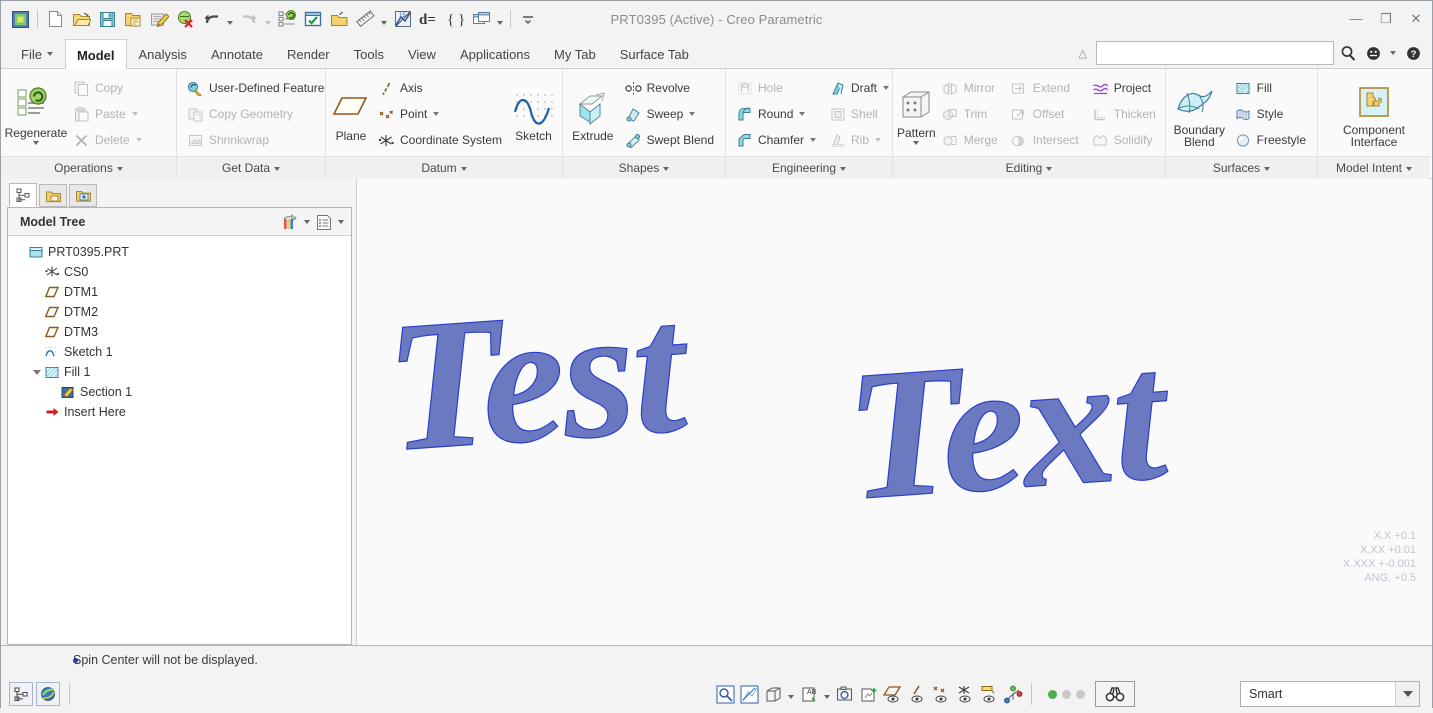 This screenshot has height=713, width=1433. What do you see at coordinates (802, 114) in the screenshot?
I see `round-caret-icon` at bounding box center [802, 114].